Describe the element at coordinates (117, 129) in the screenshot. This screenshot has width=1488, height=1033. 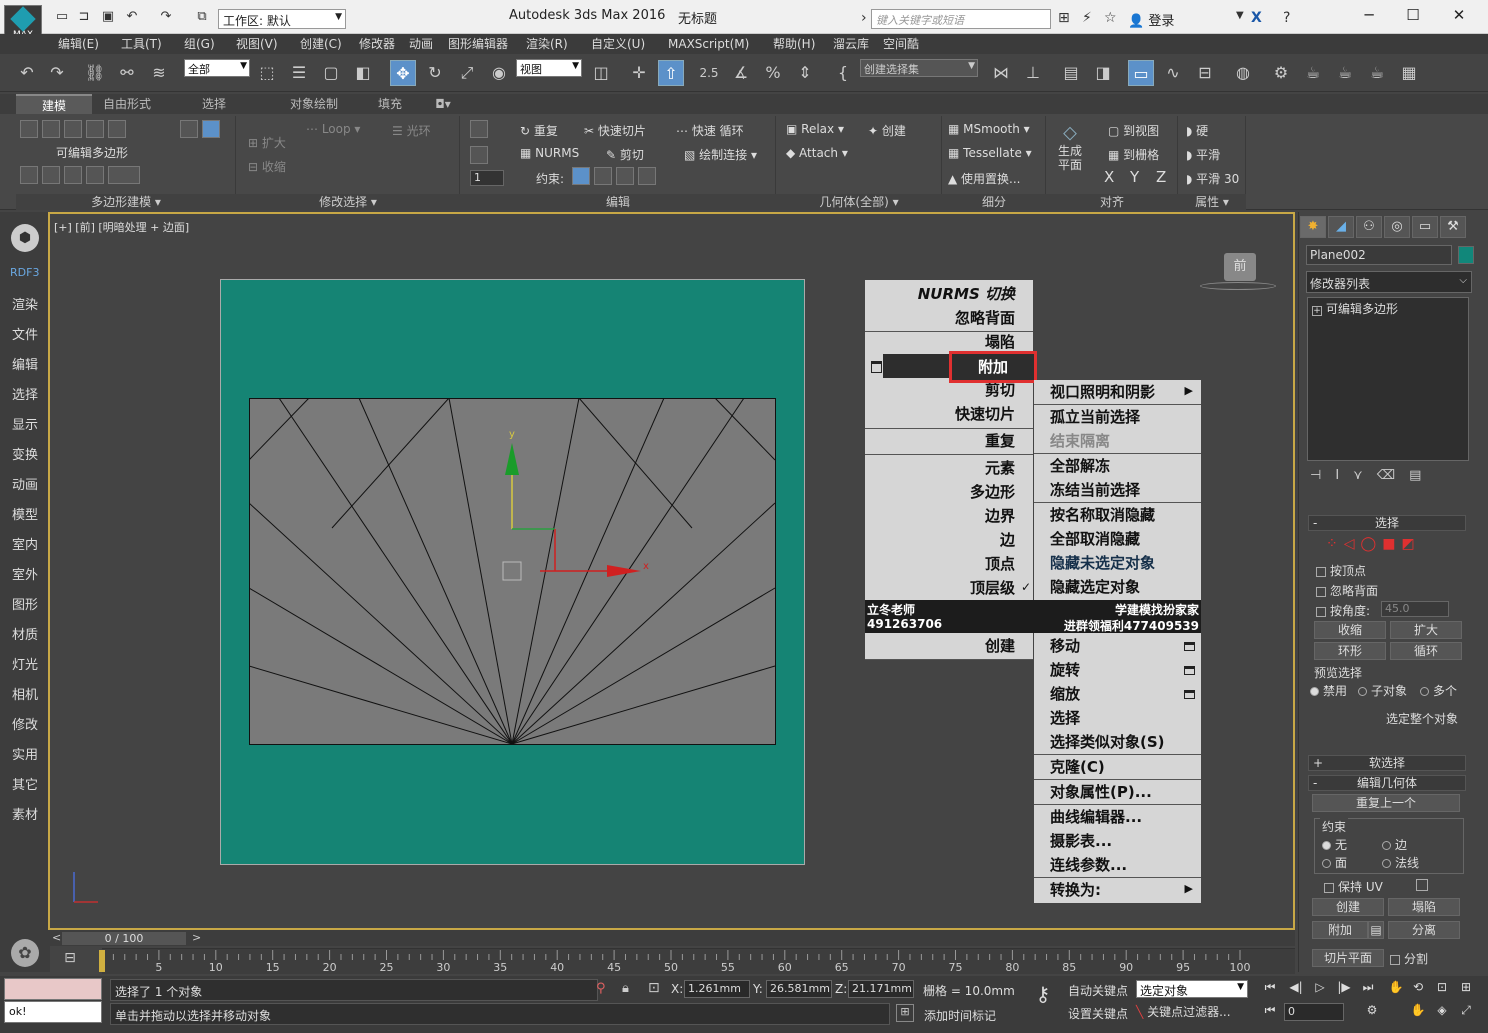
I see `element-icon` at that location.